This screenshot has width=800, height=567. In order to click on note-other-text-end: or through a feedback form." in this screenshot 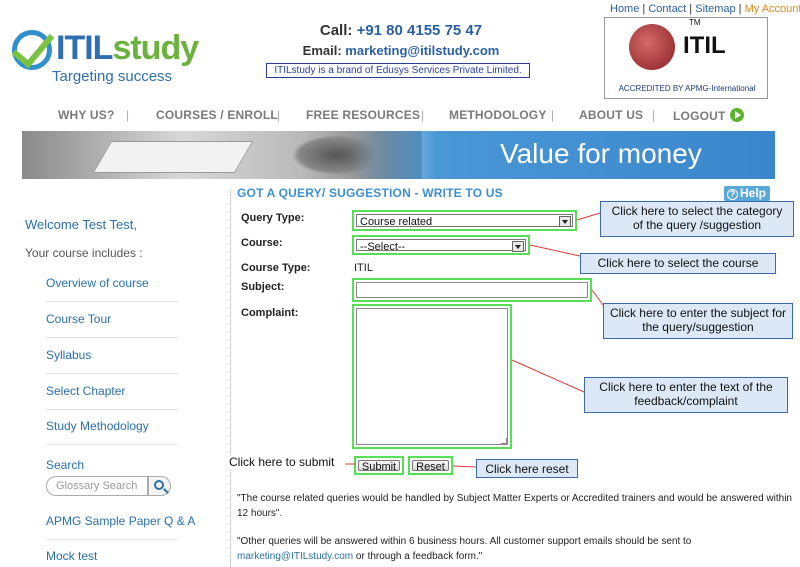, I will do `click(418, 556)`.